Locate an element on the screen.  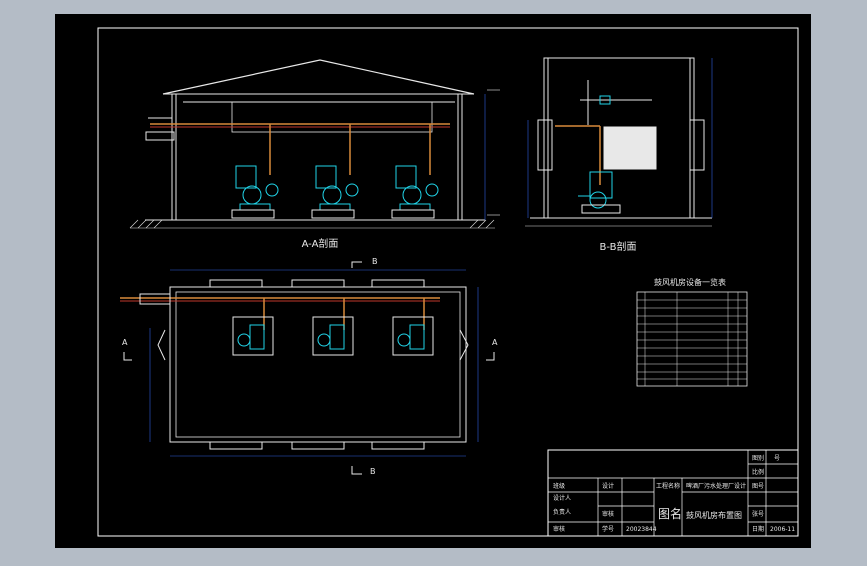
title-sheet-label: 张号 is located at coordinates (758, 514).